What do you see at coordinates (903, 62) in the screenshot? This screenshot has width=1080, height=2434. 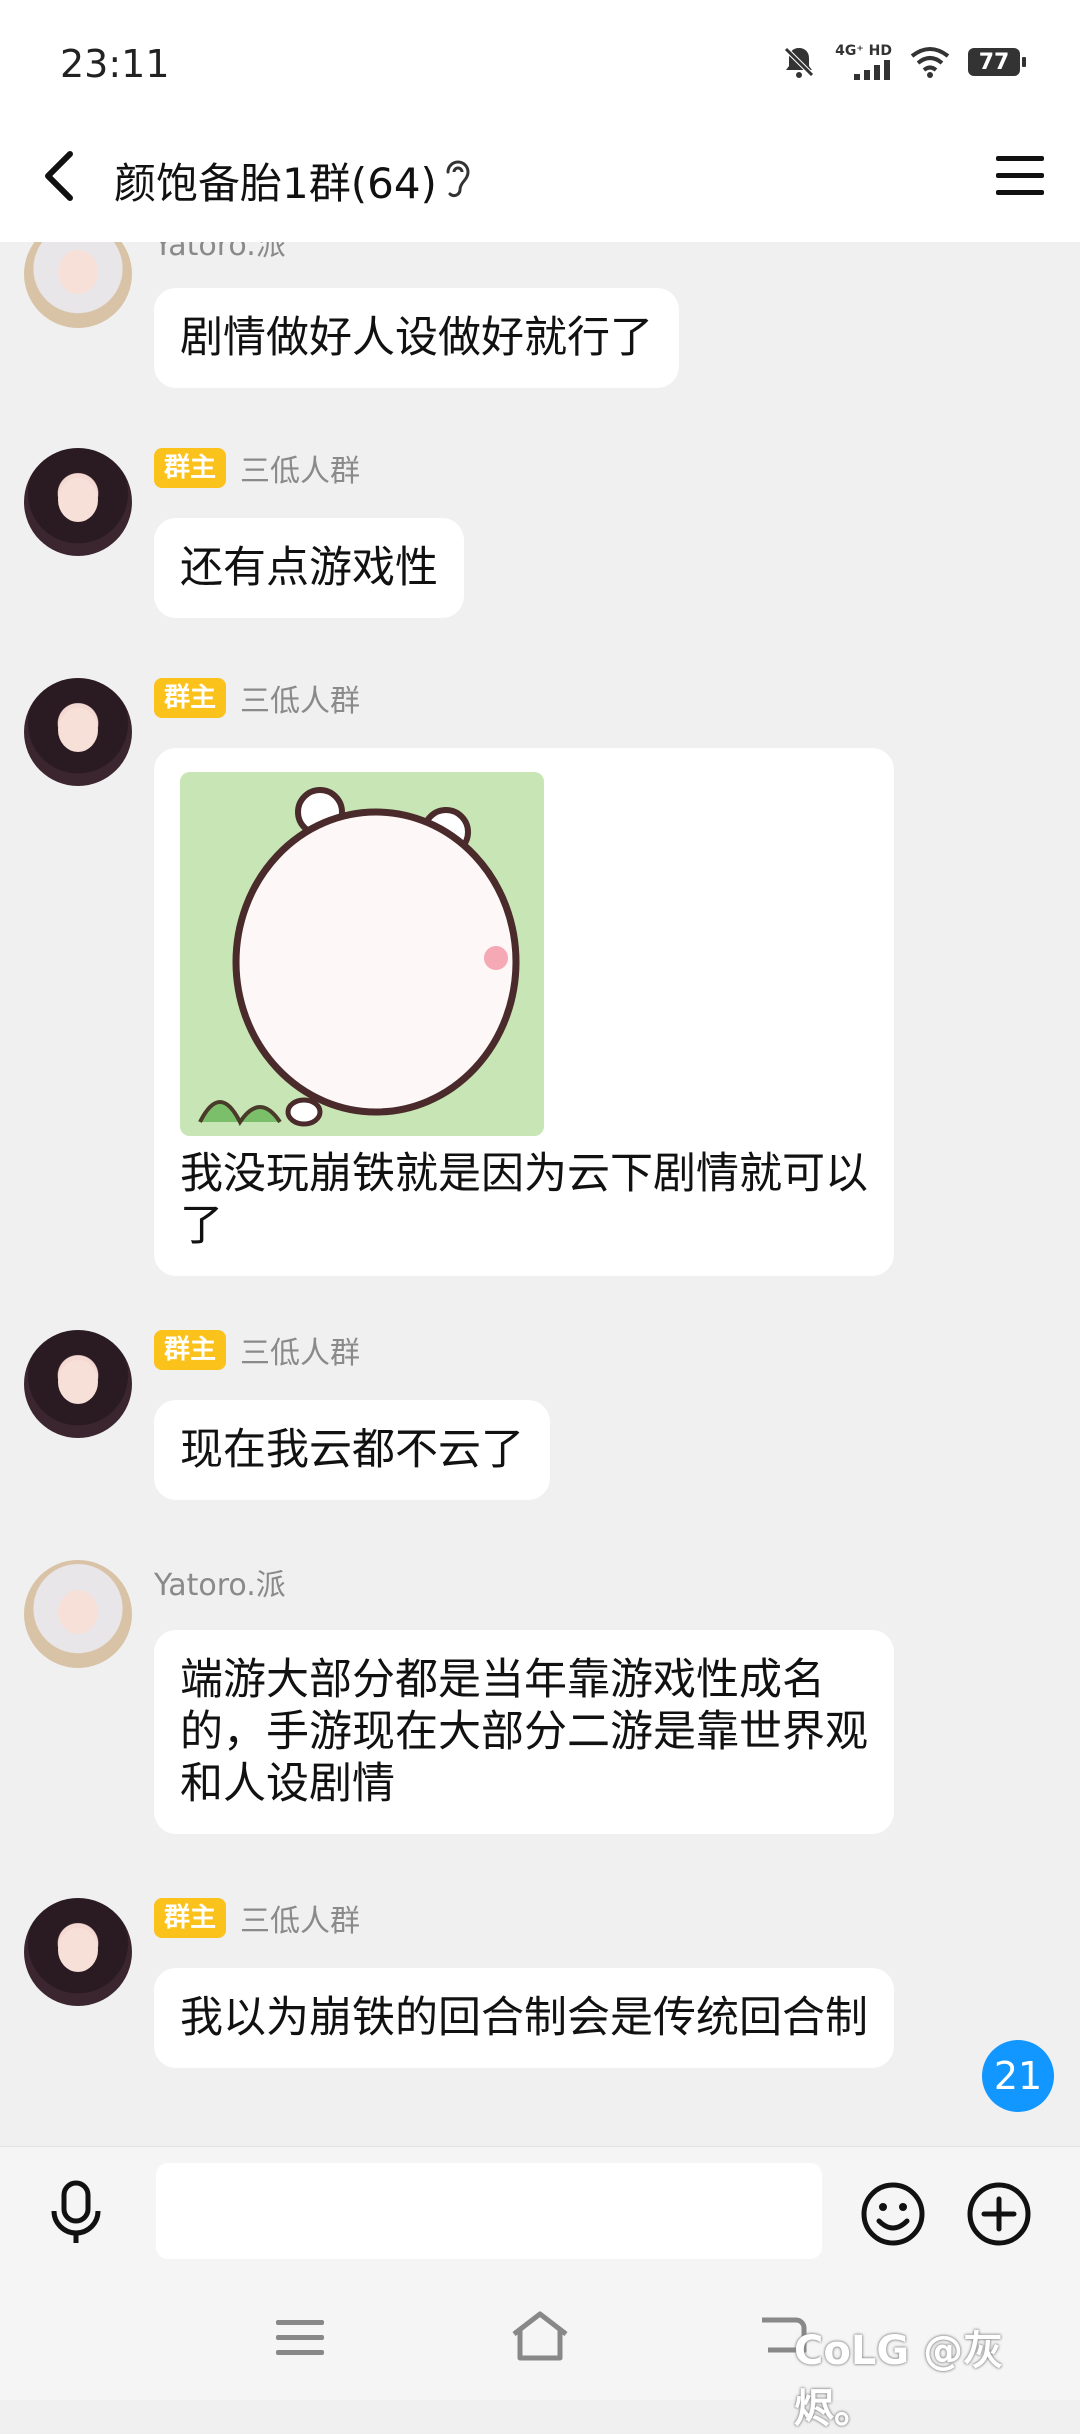 I see `status-icons: 4G⁺ HD 77` at bounding box center [903, 62].